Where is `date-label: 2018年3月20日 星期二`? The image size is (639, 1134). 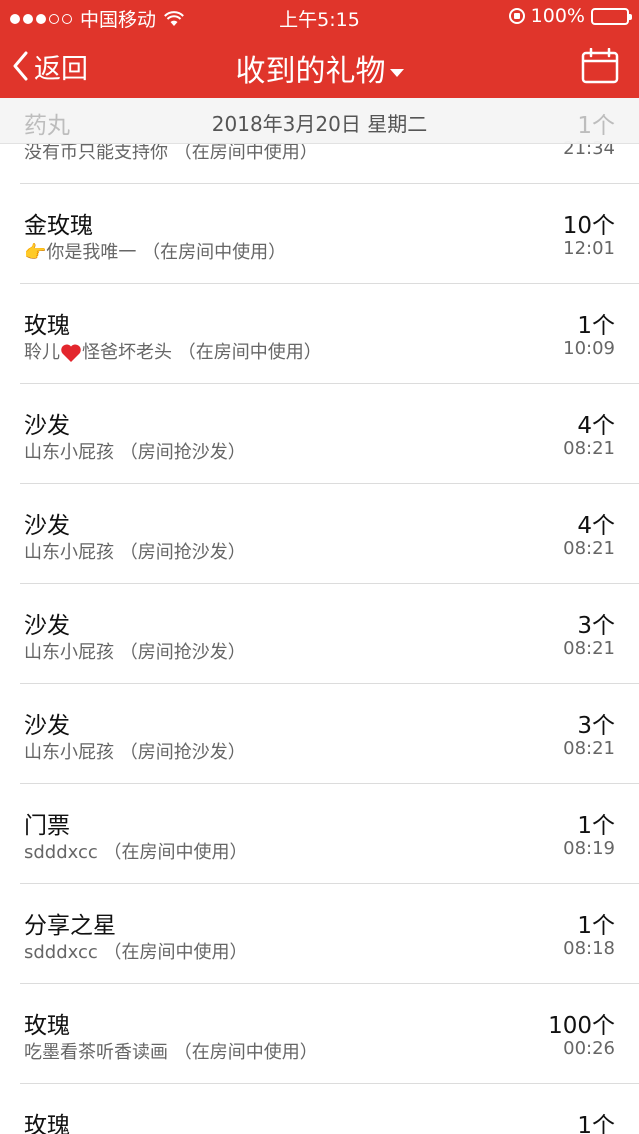
date-label: 2018年3月20日 星期二 is located at coordinates (319, 124).